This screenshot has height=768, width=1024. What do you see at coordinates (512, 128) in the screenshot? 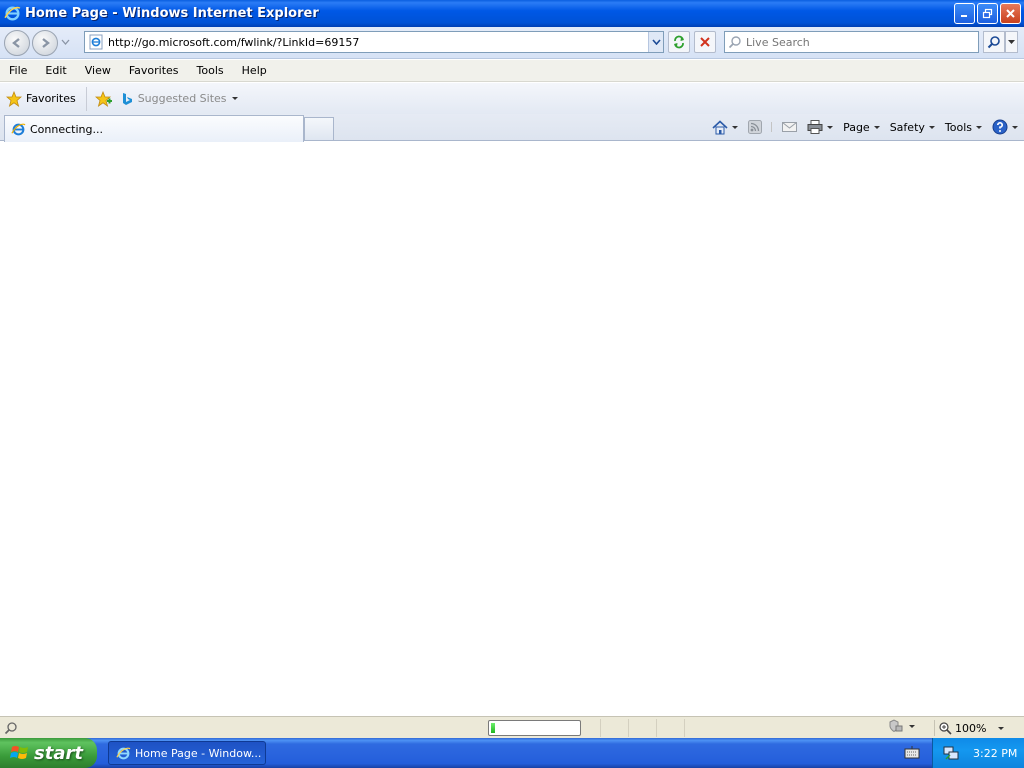
I see `tab-row: Connecting... Page Safety Tools` at bounding box center [512, 128].